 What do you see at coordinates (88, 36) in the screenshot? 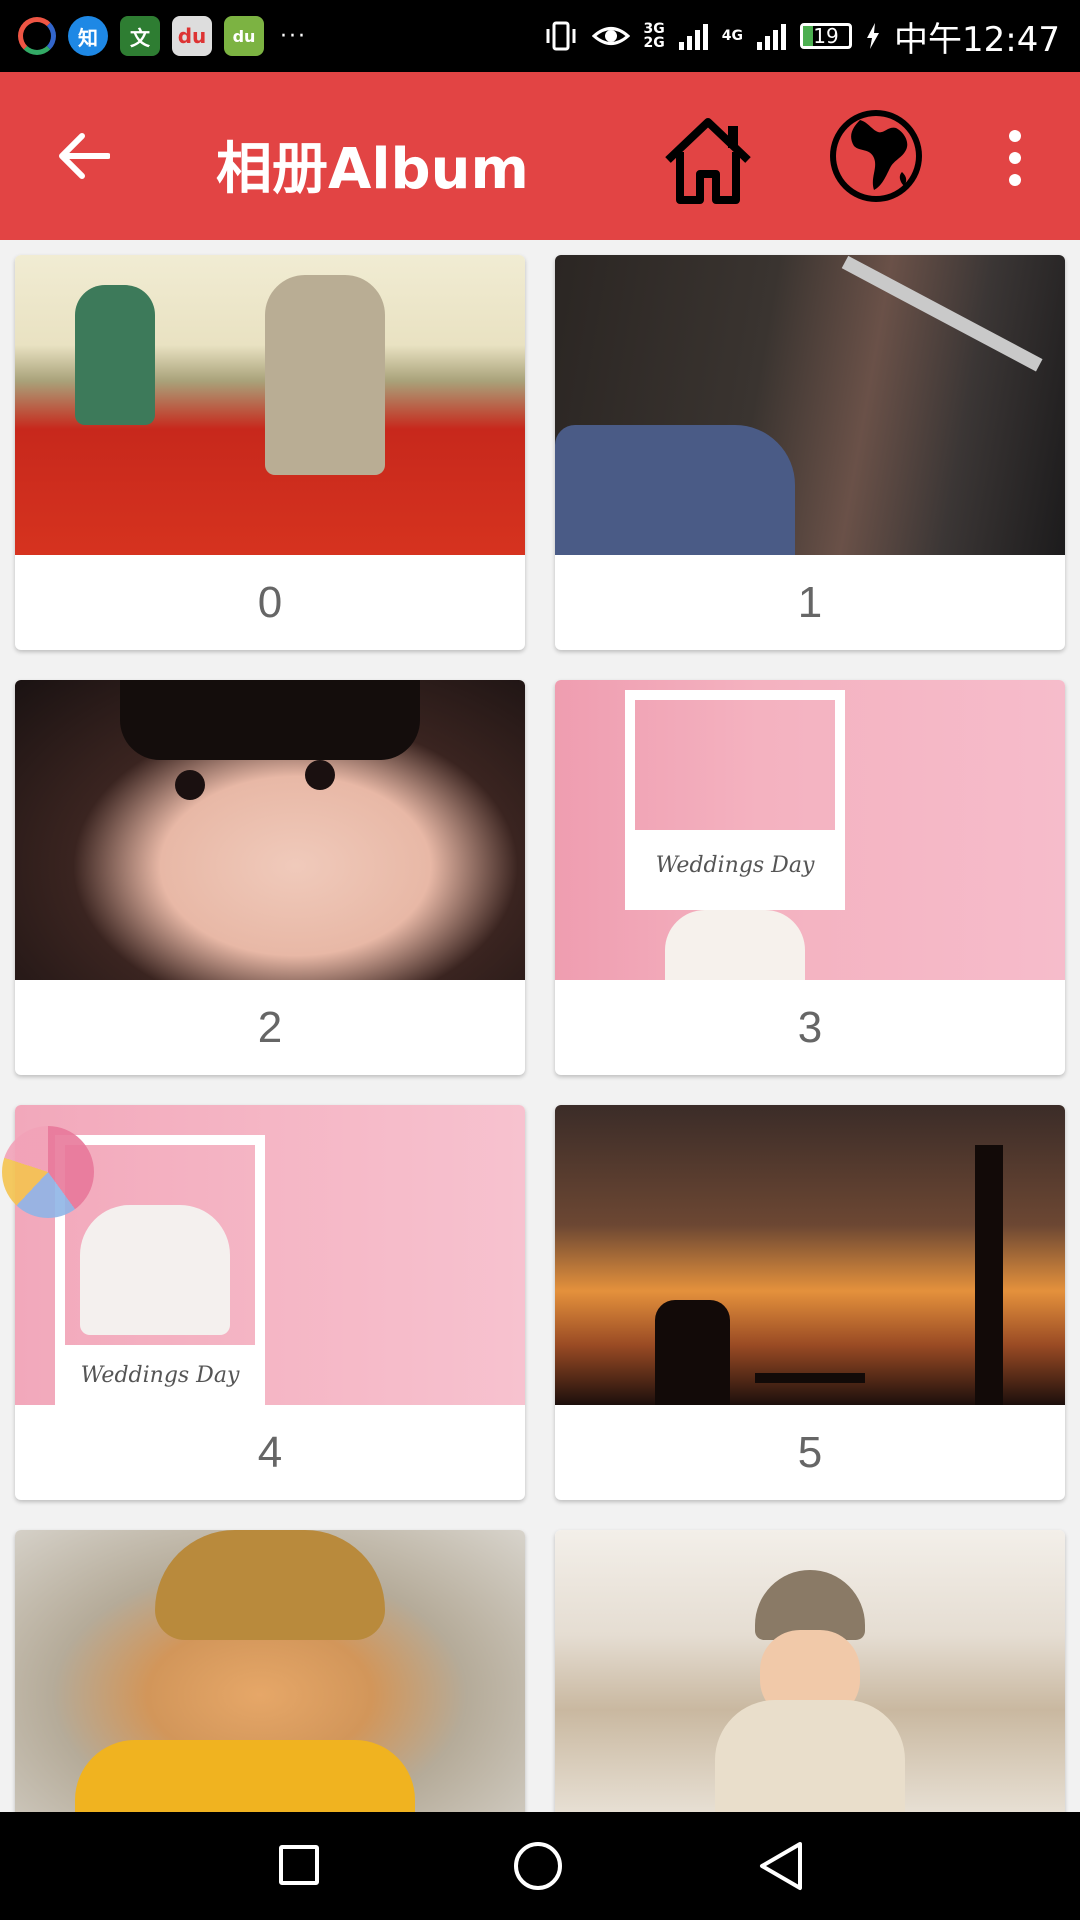
I see `zhihu-app-icon: 知` at bounding box center [88, 36].